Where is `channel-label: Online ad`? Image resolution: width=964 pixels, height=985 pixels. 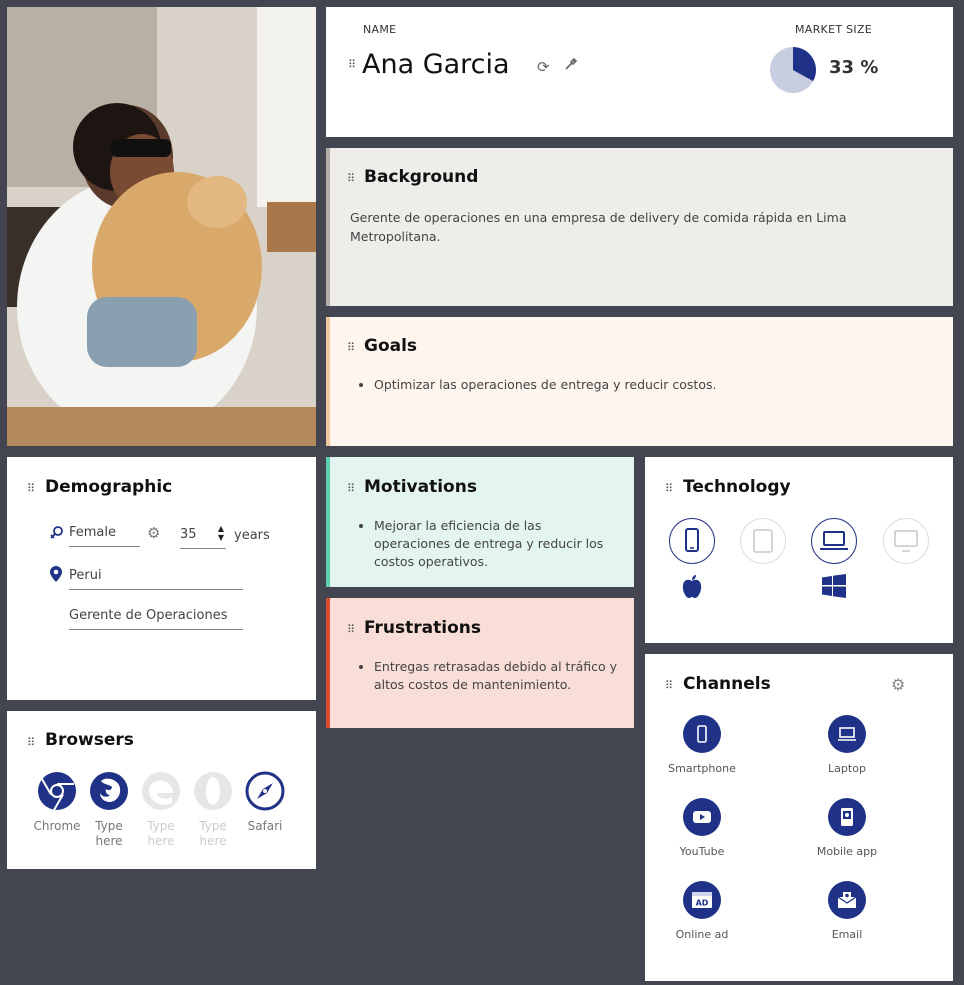
channel-label: Online ad is located at coordinates (702, 934).